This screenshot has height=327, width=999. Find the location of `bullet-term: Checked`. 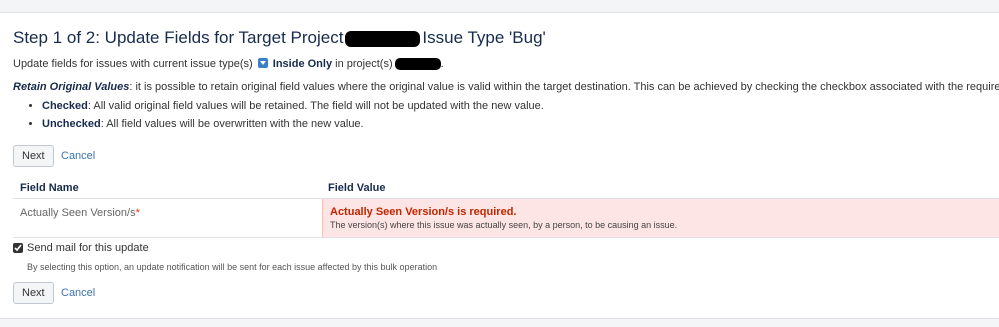

bullet-term: Checked is located at coordinates (65, 106).